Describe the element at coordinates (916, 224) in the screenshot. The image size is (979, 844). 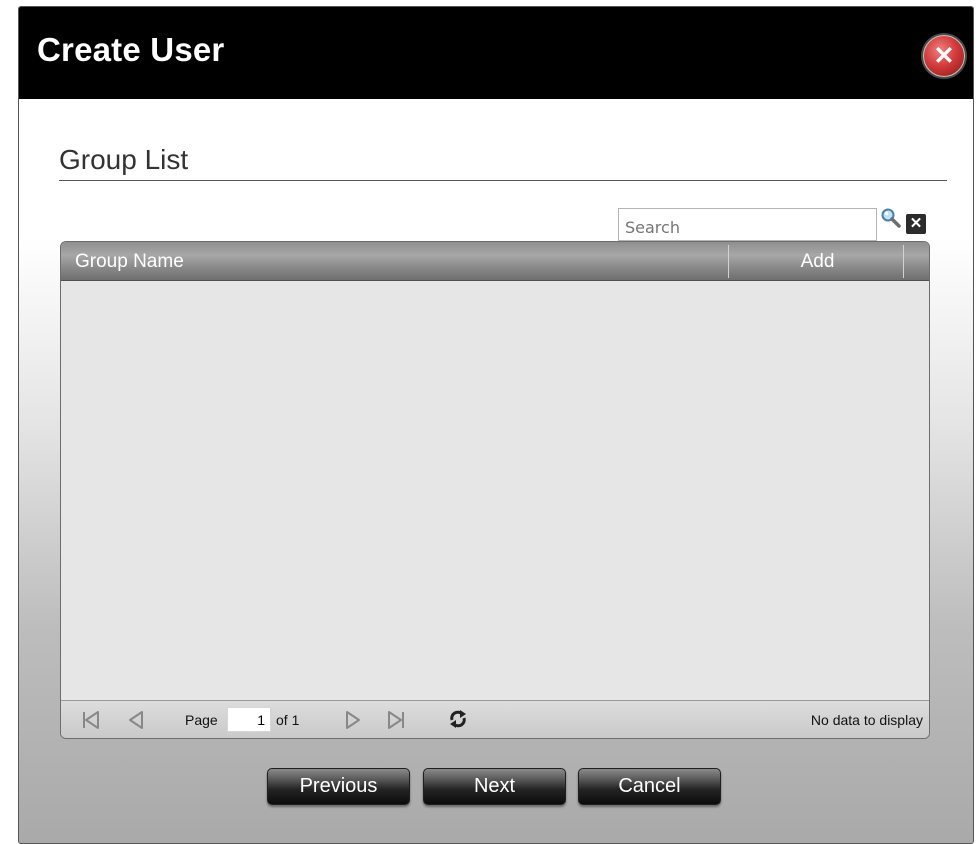
I see `clear-search-icon: ✕` at that location.